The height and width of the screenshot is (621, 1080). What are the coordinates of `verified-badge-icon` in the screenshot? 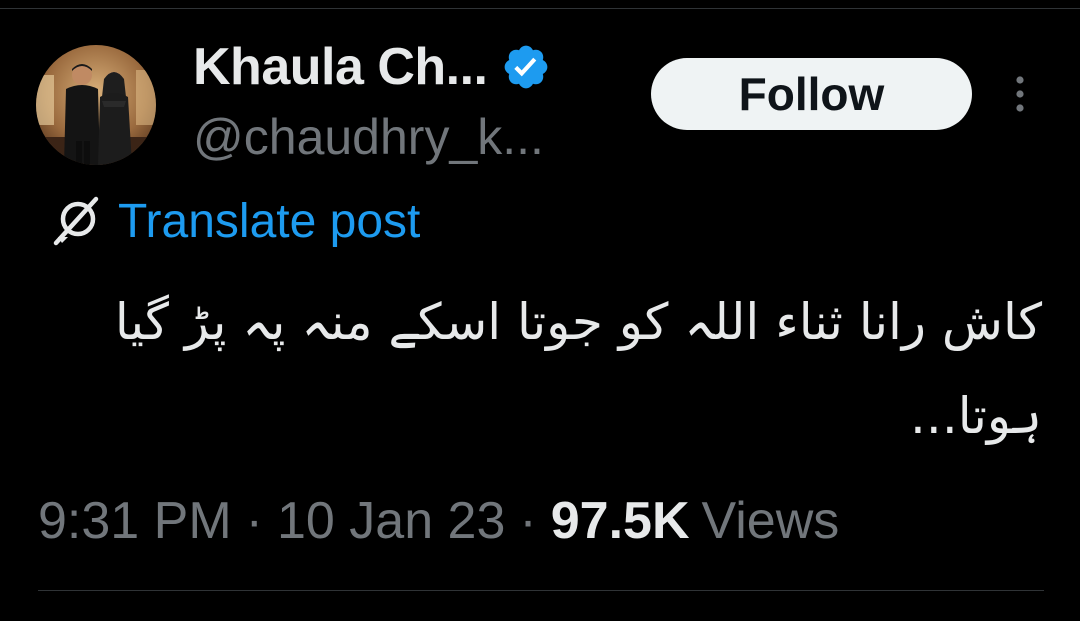 It's located at (526, 67).